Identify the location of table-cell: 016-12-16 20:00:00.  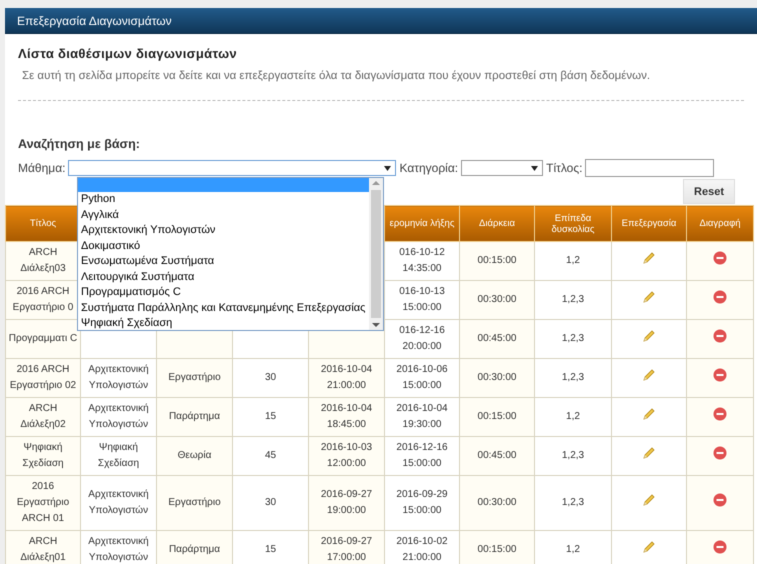
(422, 339).